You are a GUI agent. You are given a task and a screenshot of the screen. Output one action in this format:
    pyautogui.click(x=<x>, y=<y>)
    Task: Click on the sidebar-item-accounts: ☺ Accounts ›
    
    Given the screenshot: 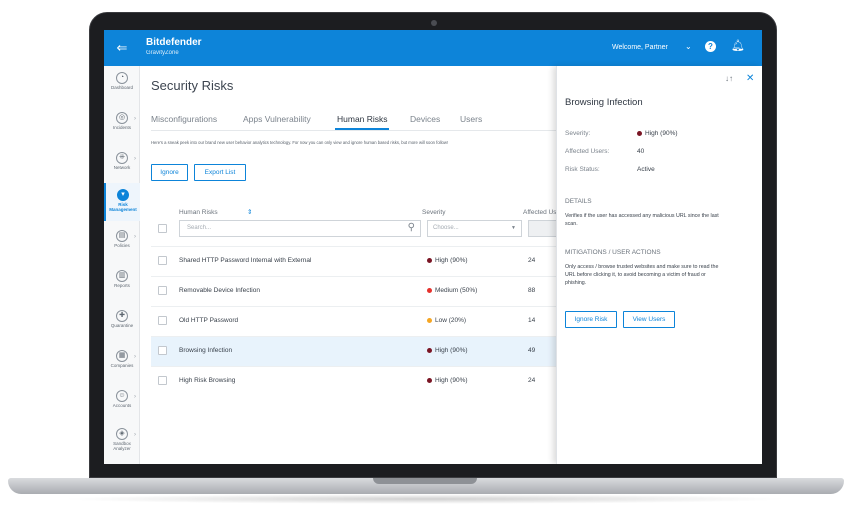 What is the action you would take?
    pyautogui.click(x=122, y=403)
    